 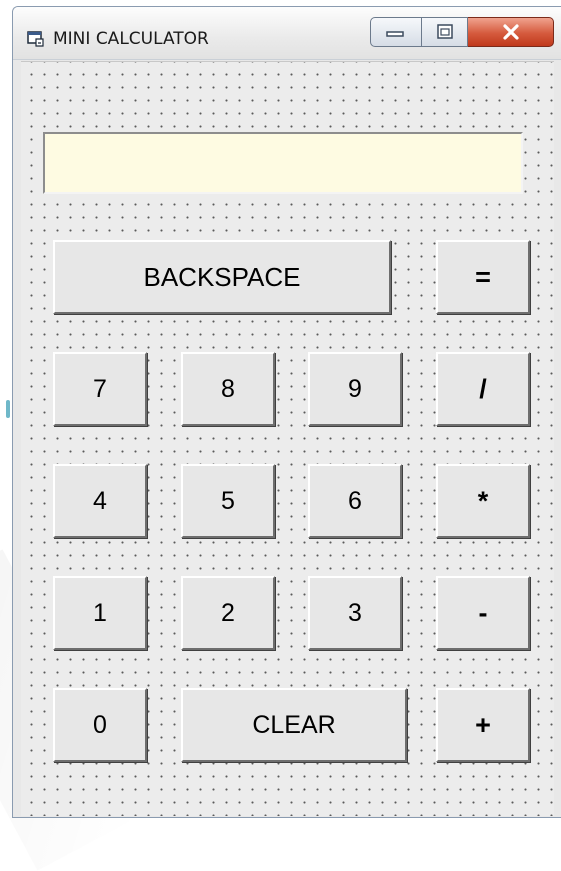 I want to click on multiply-button: *, so click(x=483, y=501).